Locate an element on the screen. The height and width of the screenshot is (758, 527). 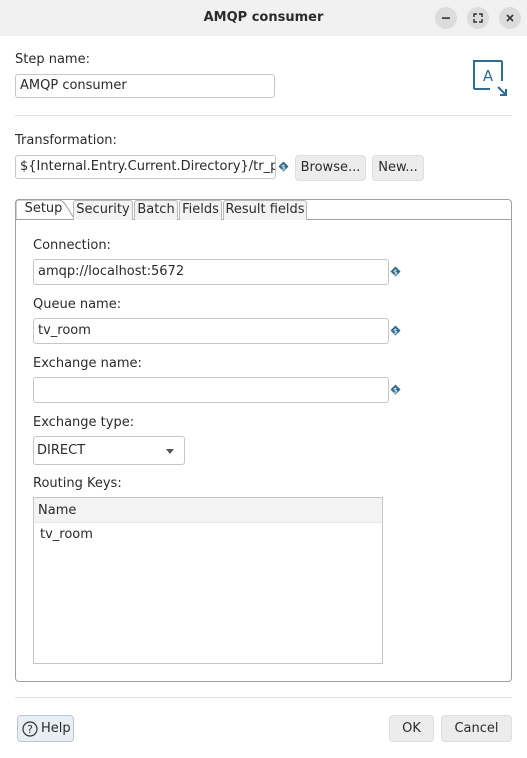
routing-keys-table: Name tv_room is located at coordinates (208, 580).